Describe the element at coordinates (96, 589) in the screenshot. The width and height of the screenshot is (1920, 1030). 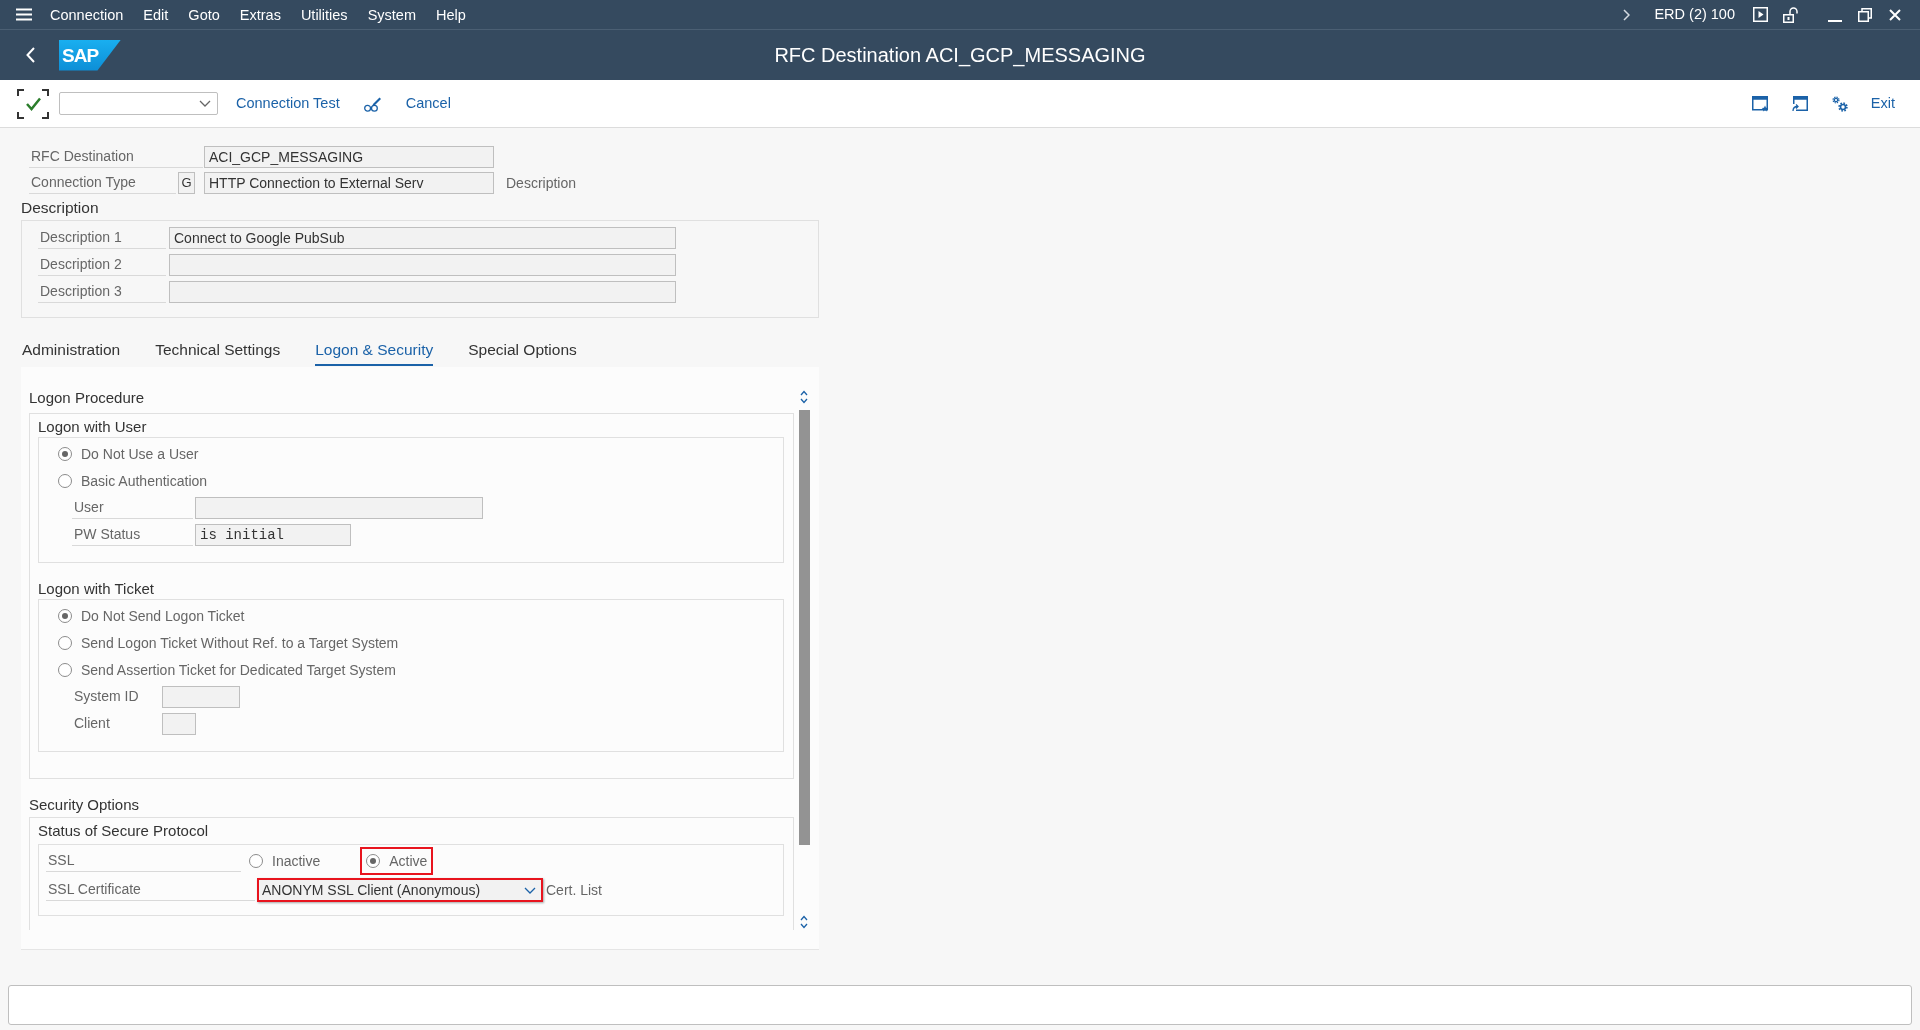
I see `group-heading: Logon with Ticket` at that location.